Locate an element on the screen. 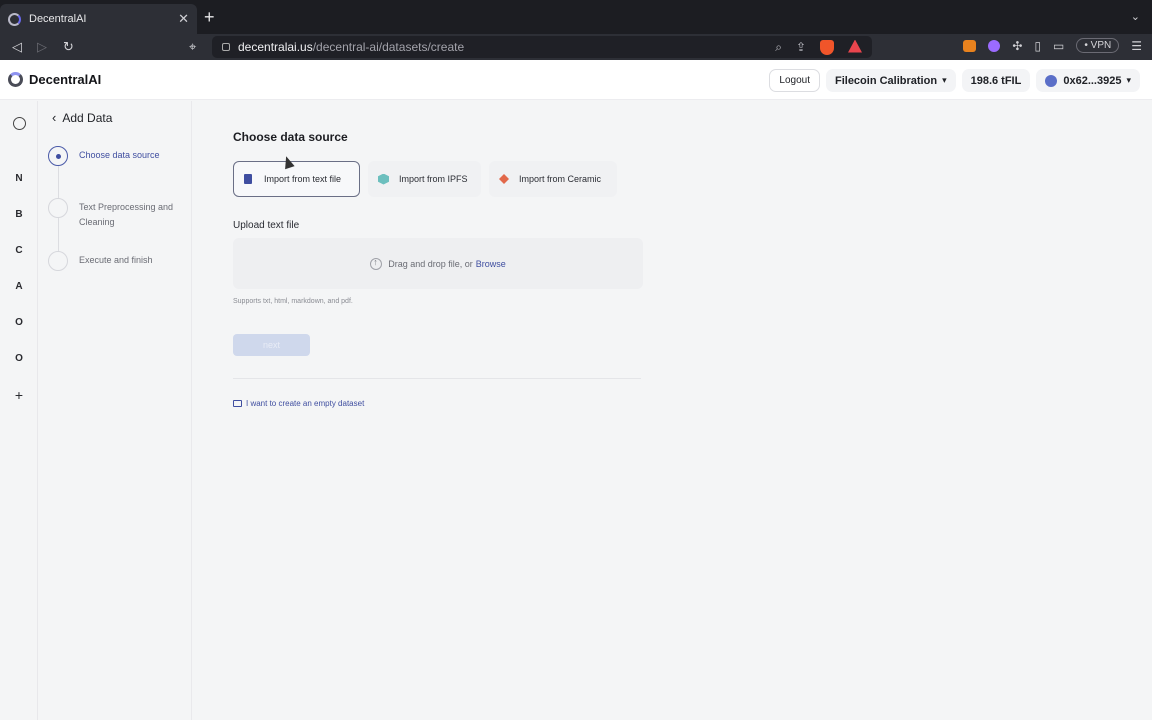  step-indicator-active is located at coordinates (58, 156).